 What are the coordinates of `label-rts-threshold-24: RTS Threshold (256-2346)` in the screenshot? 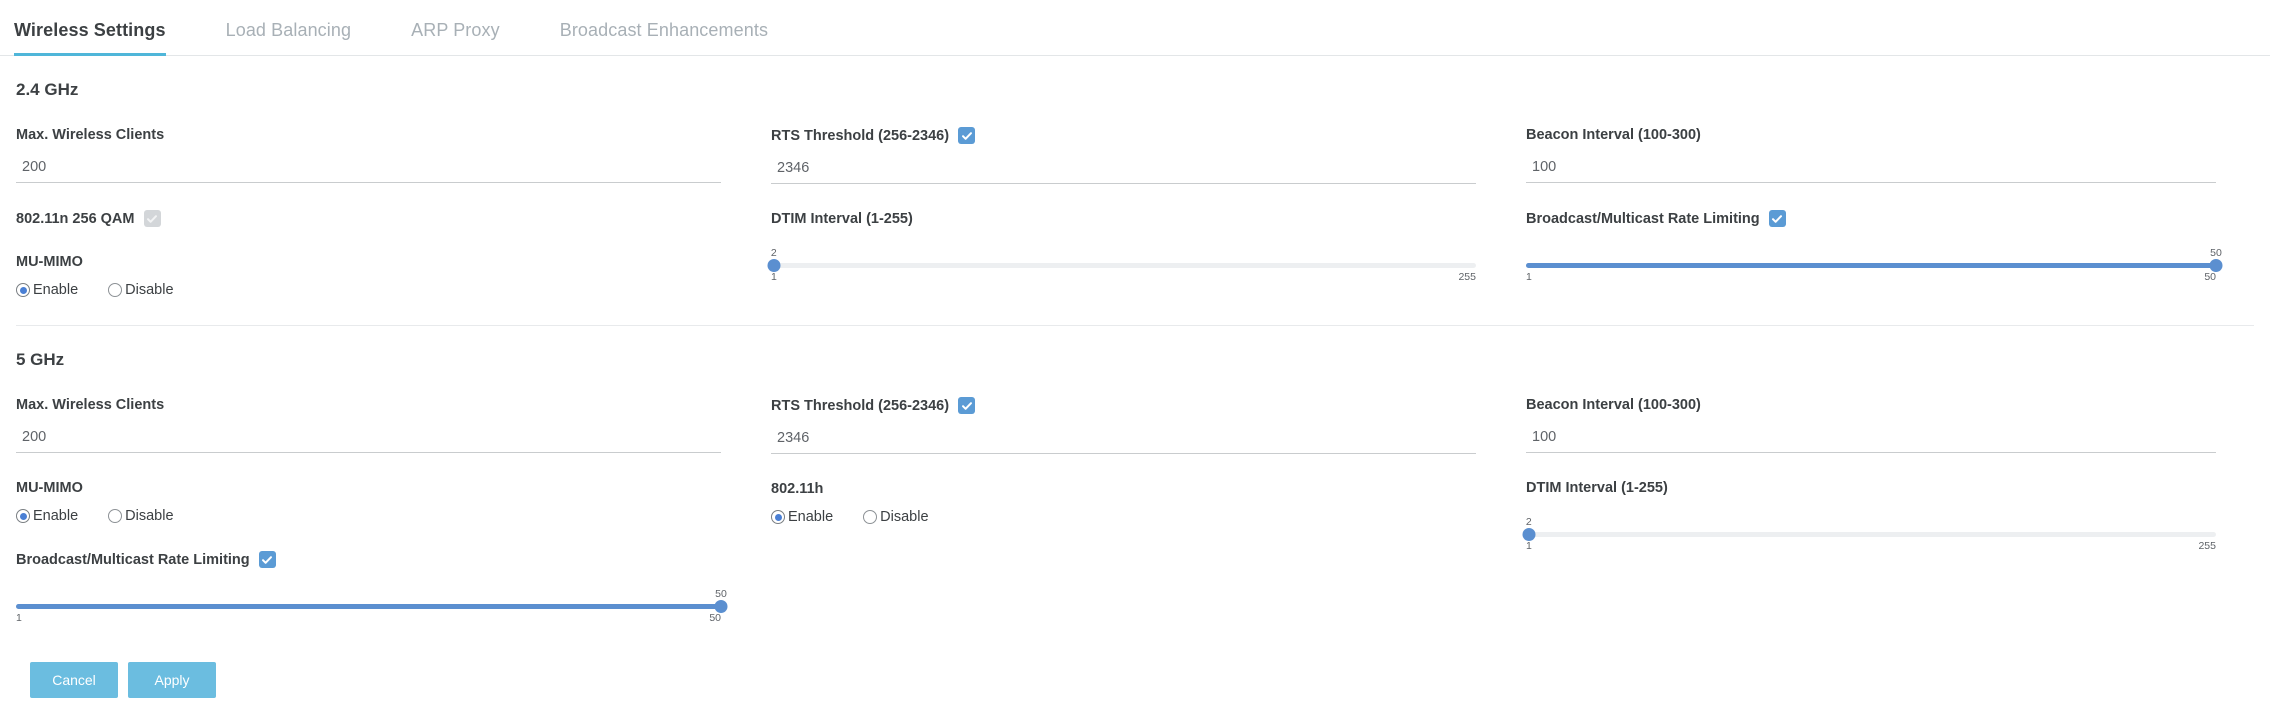 It's located at (1123, 135).